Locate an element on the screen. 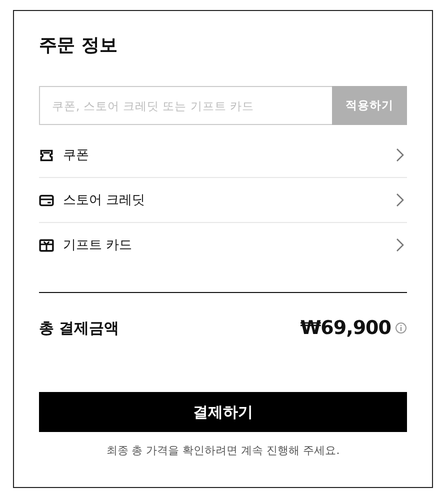 This screenshot has height=497, width=443. ticket-icon is located at coordinates (46, 155).